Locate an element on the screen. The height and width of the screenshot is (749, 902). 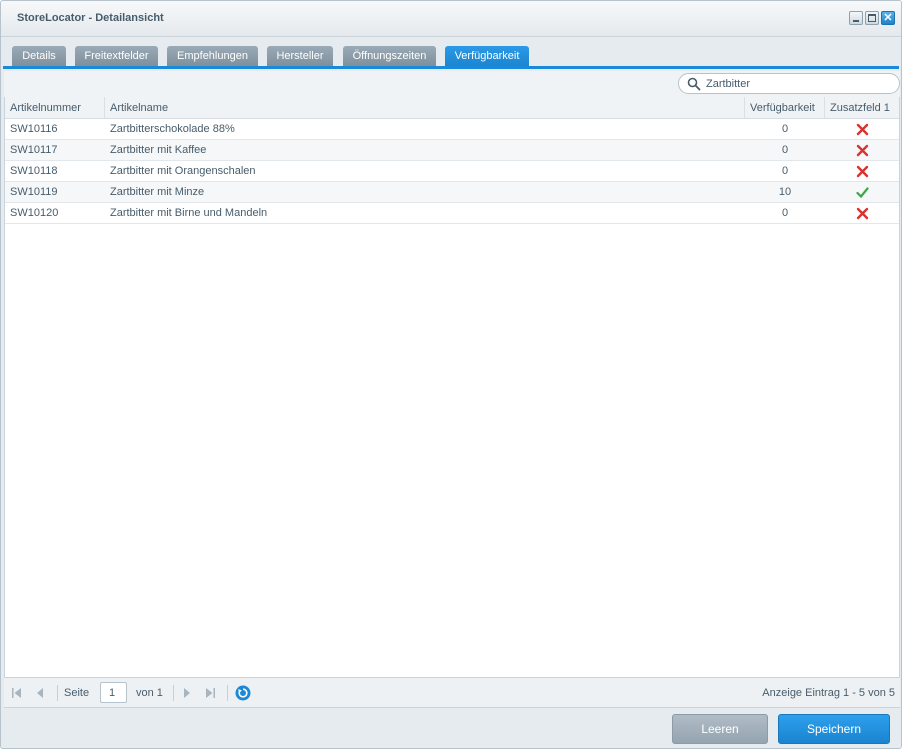
column-header-zusatzfeld: Zusatzfeld 1 is located at coordinates (862, 108).